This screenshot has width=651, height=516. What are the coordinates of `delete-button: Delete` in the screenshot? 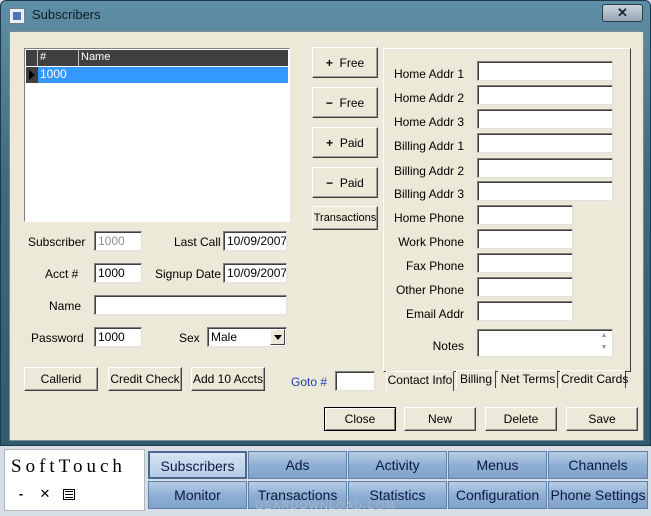 It's located at (521, 419).